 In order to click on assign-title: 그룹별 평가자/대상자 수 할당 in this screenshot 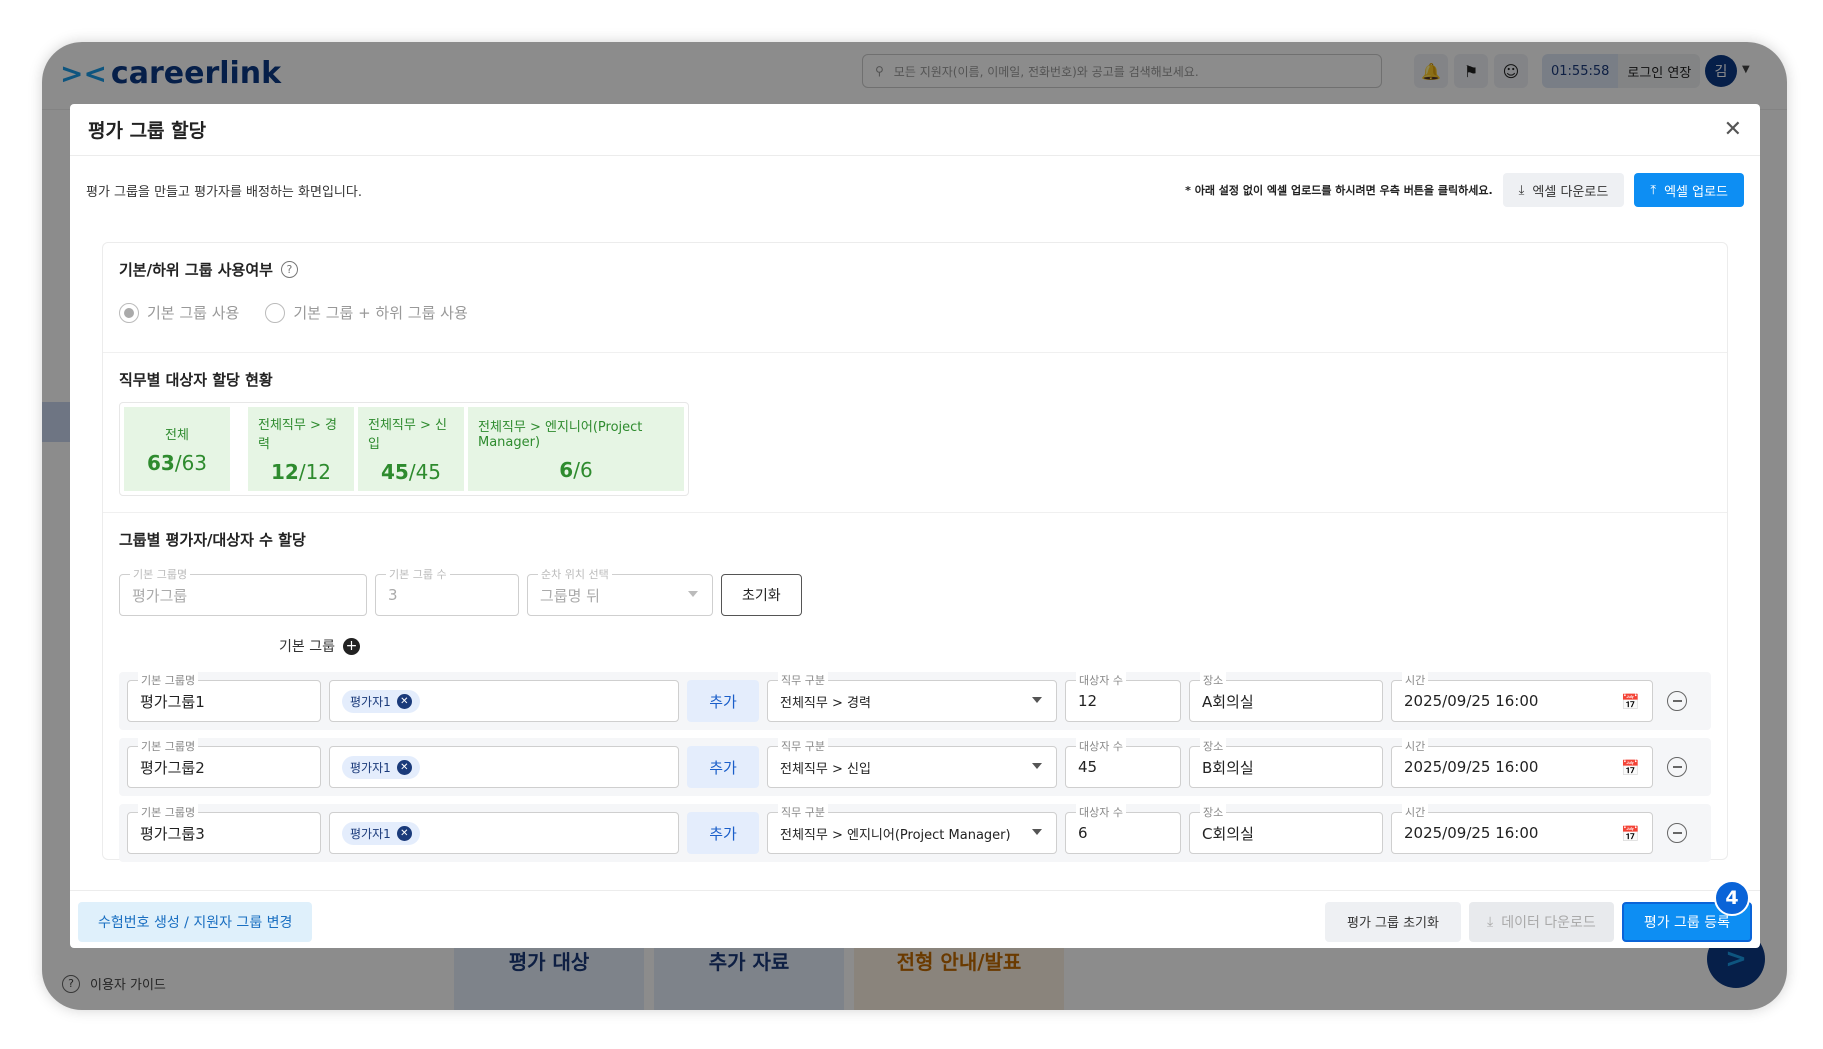, I will do `click(212, 540)`.